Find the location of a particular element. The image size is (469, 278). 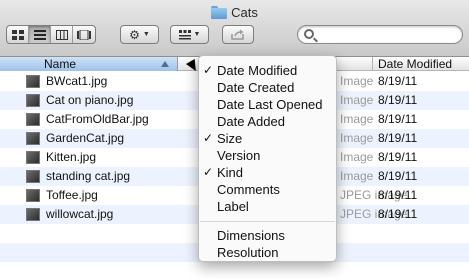

menu-item-label: Date Modified is located at coordinates (257, 70).